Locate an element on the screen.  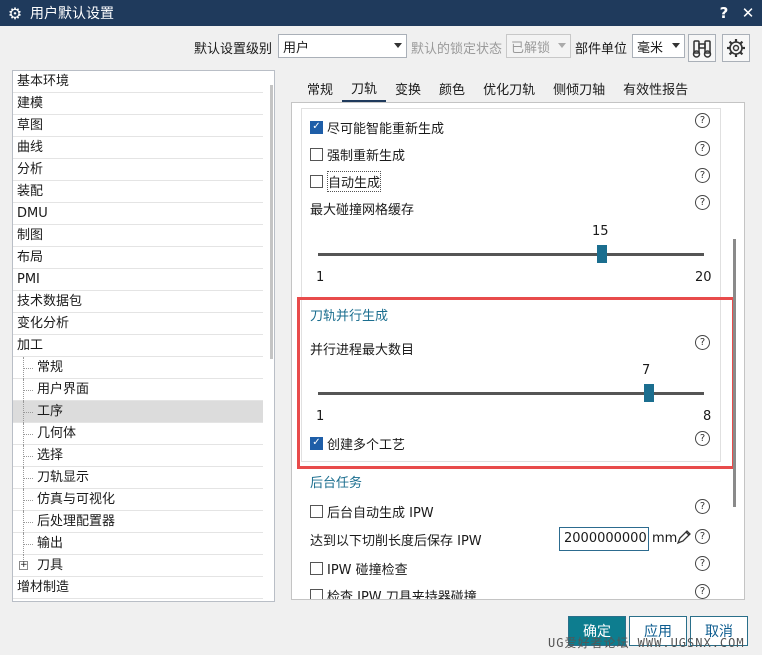
tree-item: 几何体 is located at coordinates (138, 434).